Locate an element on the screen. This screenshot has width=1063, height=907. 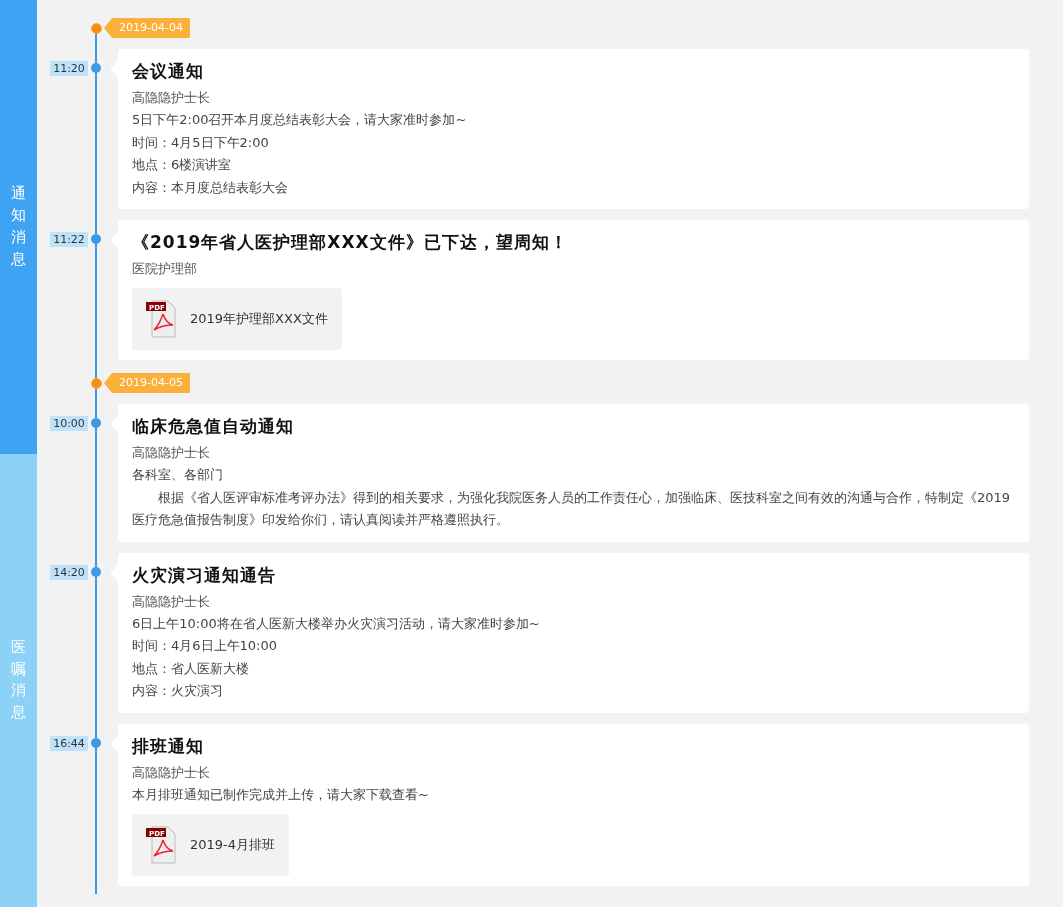
notice-title: 会议通知 is located at coordinates (168, 71).